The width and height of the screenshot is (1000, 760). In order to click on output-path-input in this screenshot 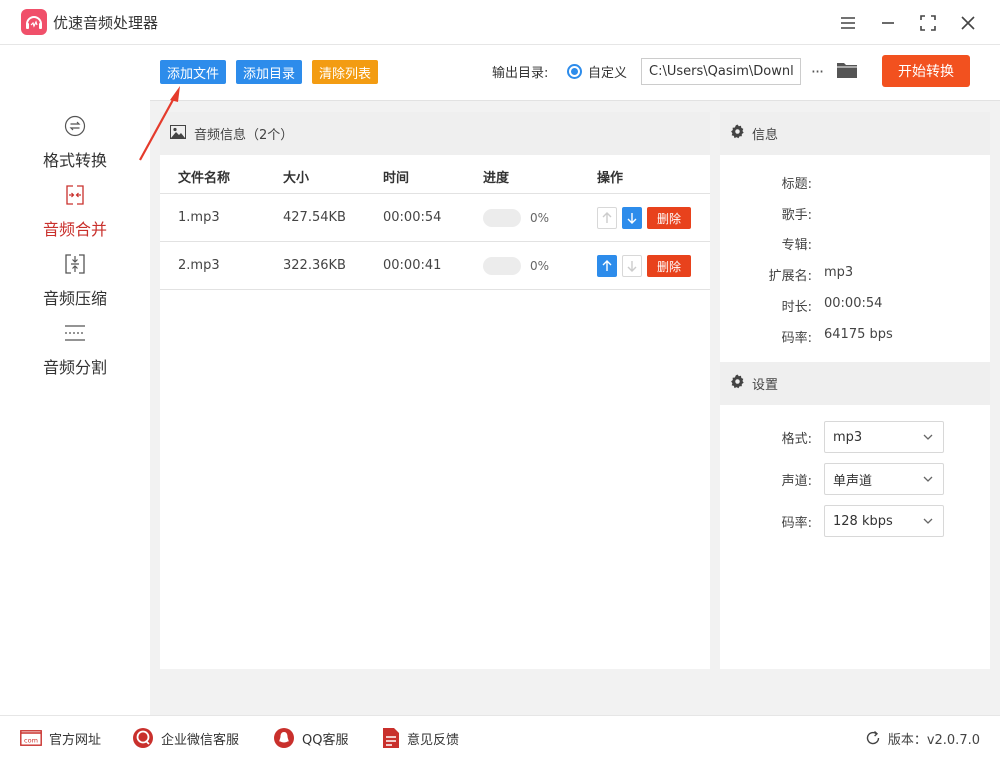, I will do `click(721, 71)`.